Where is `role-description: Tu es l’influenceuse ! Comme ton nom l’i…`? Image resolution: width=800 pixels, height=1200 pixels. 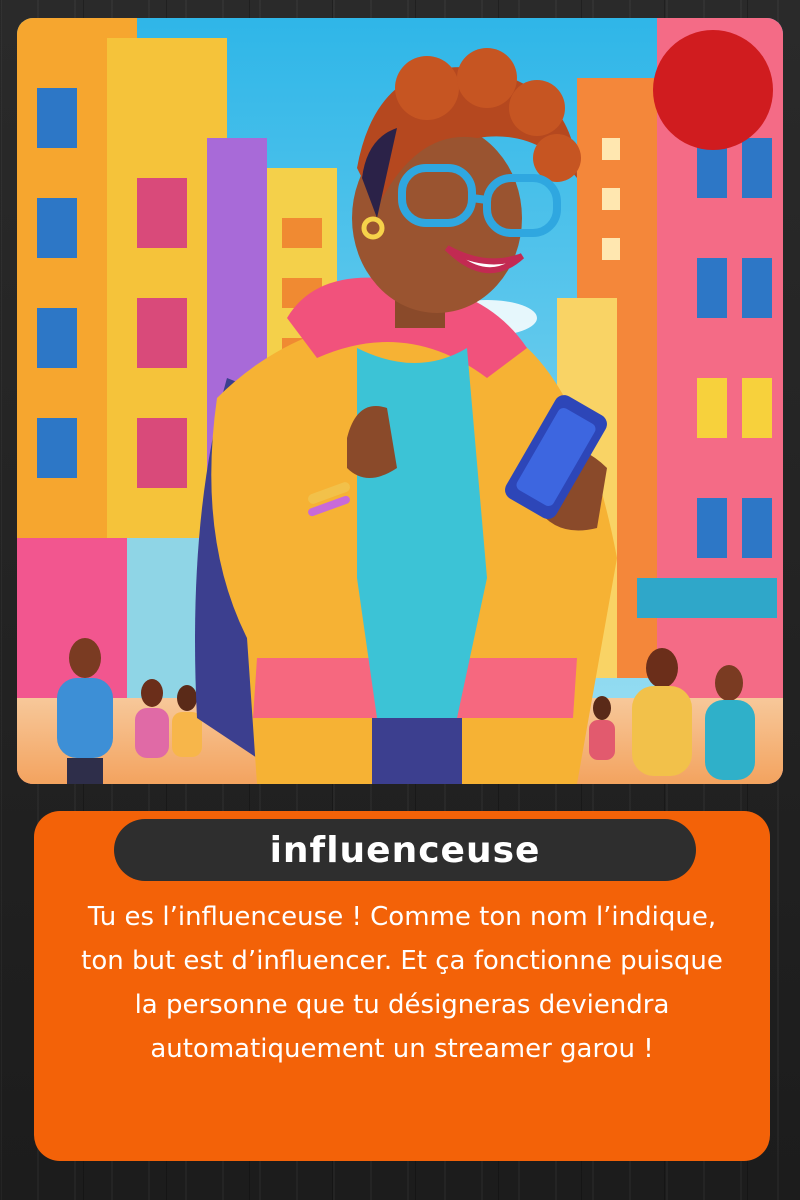 role-description: Tu es l’influenceuse ! Comme ton nom l’i… is located at coordinates (402, 983).